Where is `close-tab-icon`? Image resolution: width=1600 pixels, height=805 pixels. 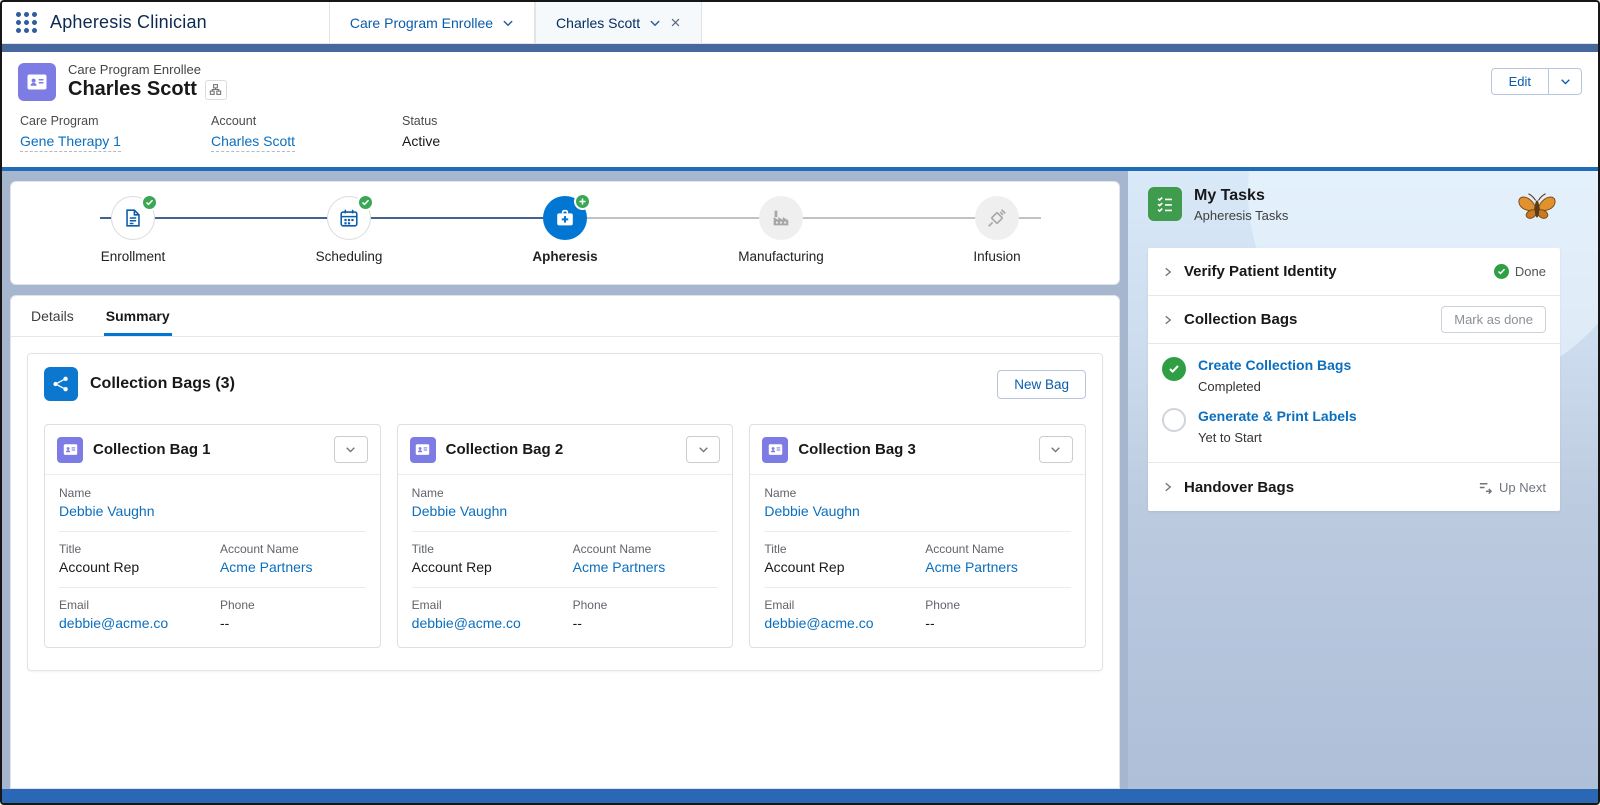
close-tab-icon is located at coordinates (675, 22).